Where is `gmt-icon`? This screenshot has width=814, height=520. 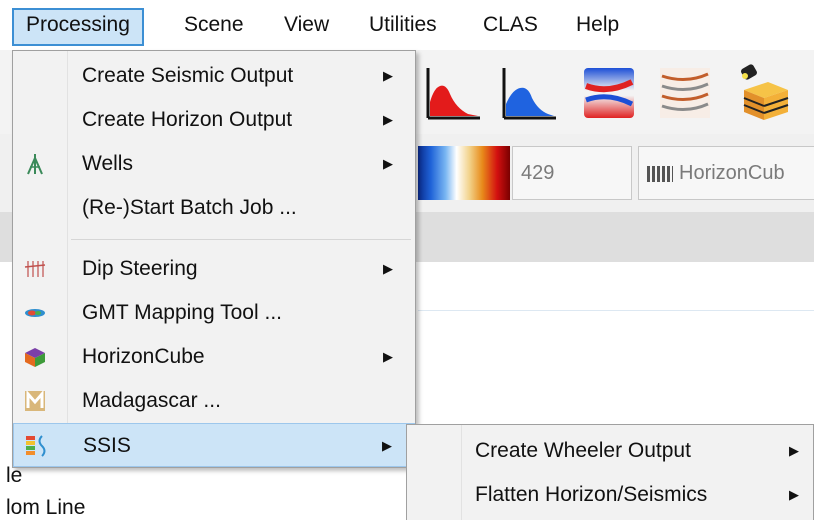
gmt-icon is located at coordinates (35, 313).